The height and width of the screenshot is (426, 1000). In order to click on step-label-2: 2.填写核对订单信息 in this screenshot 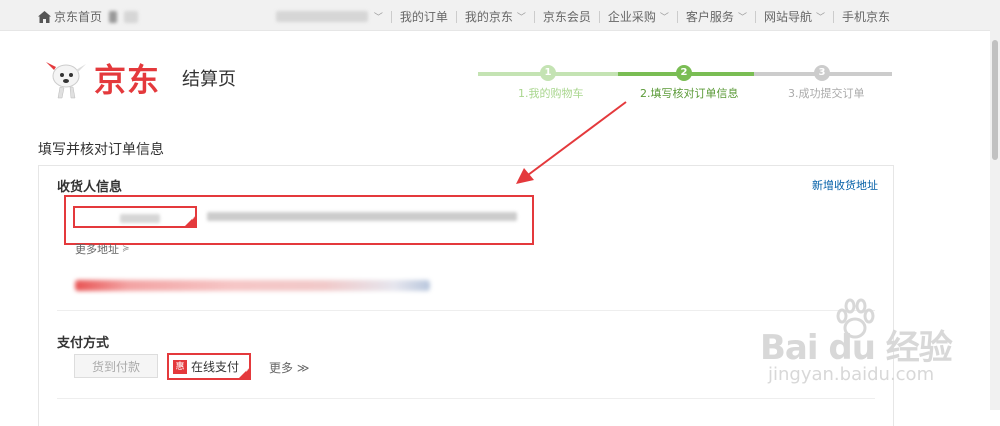, I will do `click(689, 93)`.